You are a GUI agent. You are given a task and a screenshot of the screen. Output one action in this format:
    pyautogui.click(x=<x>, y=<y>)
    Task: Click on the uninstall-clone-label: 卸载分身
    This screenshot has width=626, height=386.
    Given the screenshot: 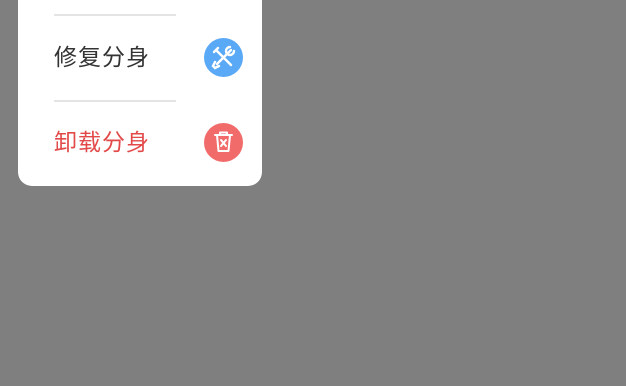 What is the action you would take?
    pyautogui.click(x=102, y=143)
    